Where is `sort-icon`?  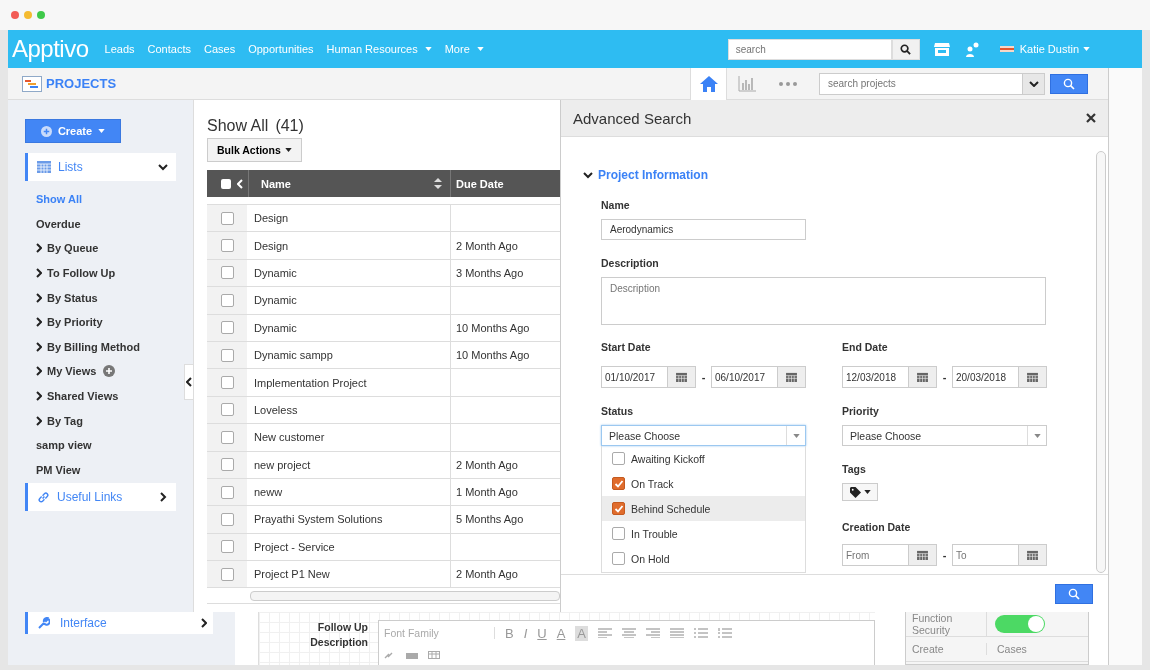
sort-icon is located at coordinates (438, 183).